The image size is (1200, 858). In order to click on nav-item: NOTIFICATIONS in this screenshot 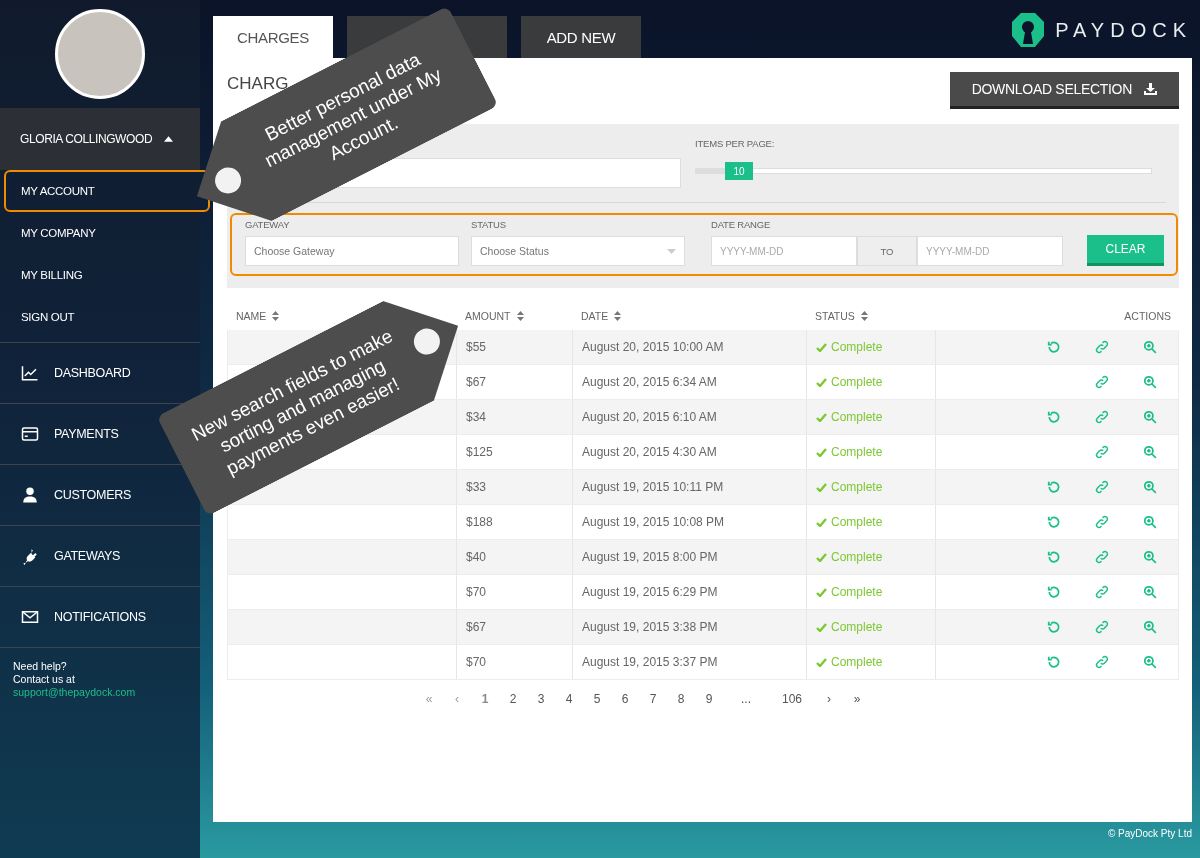, I will do `click(100, 617)`.